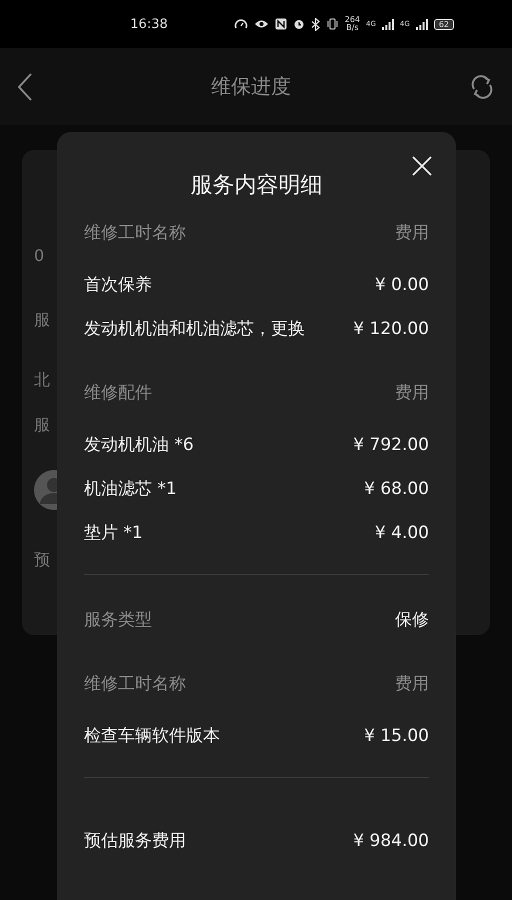 Image resolution: width=512 pixels, height=900 pixels. I want to click on item-name: 检查车辆软件版本, so click(152, 736).